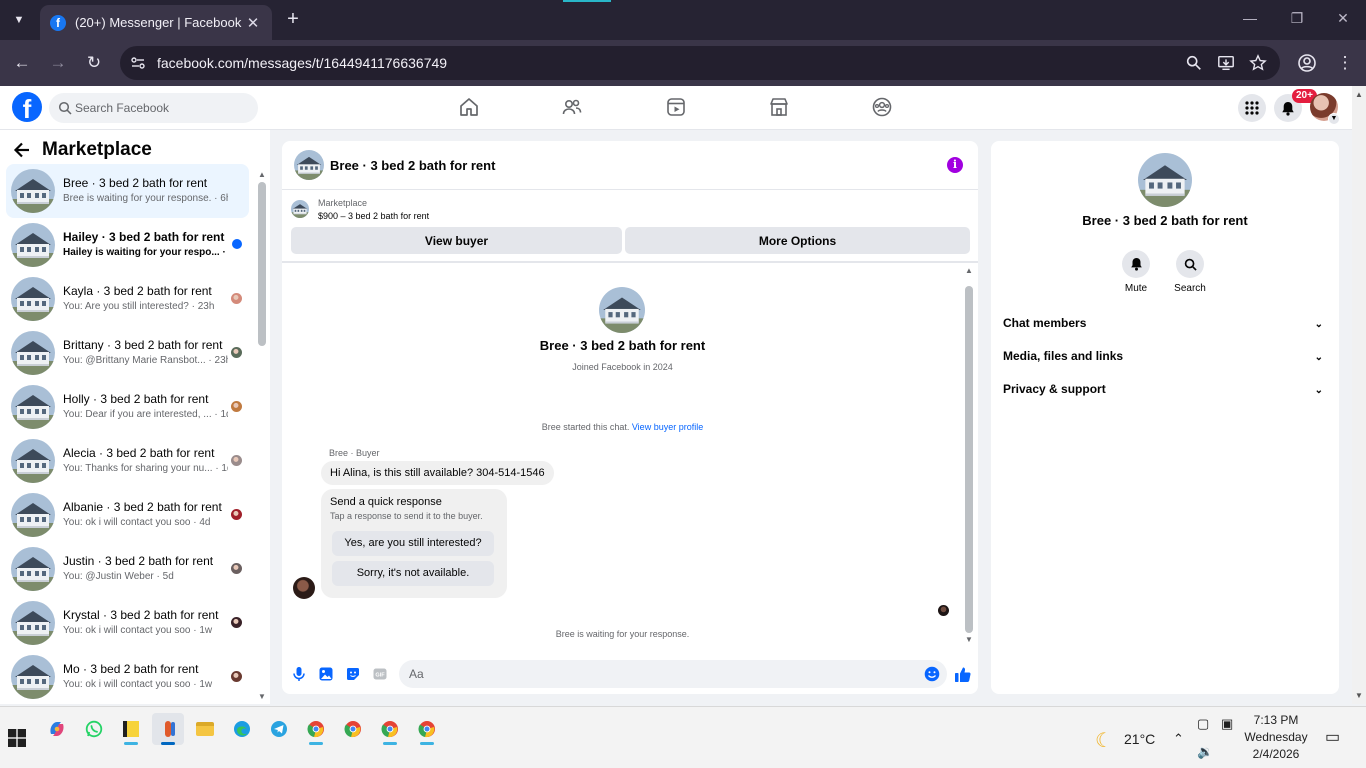 The width and height of the screenshot is (1366, 768). Describe the element at coordinates (299, 674) in the screenshot. I see `microphone-icon` at that location.